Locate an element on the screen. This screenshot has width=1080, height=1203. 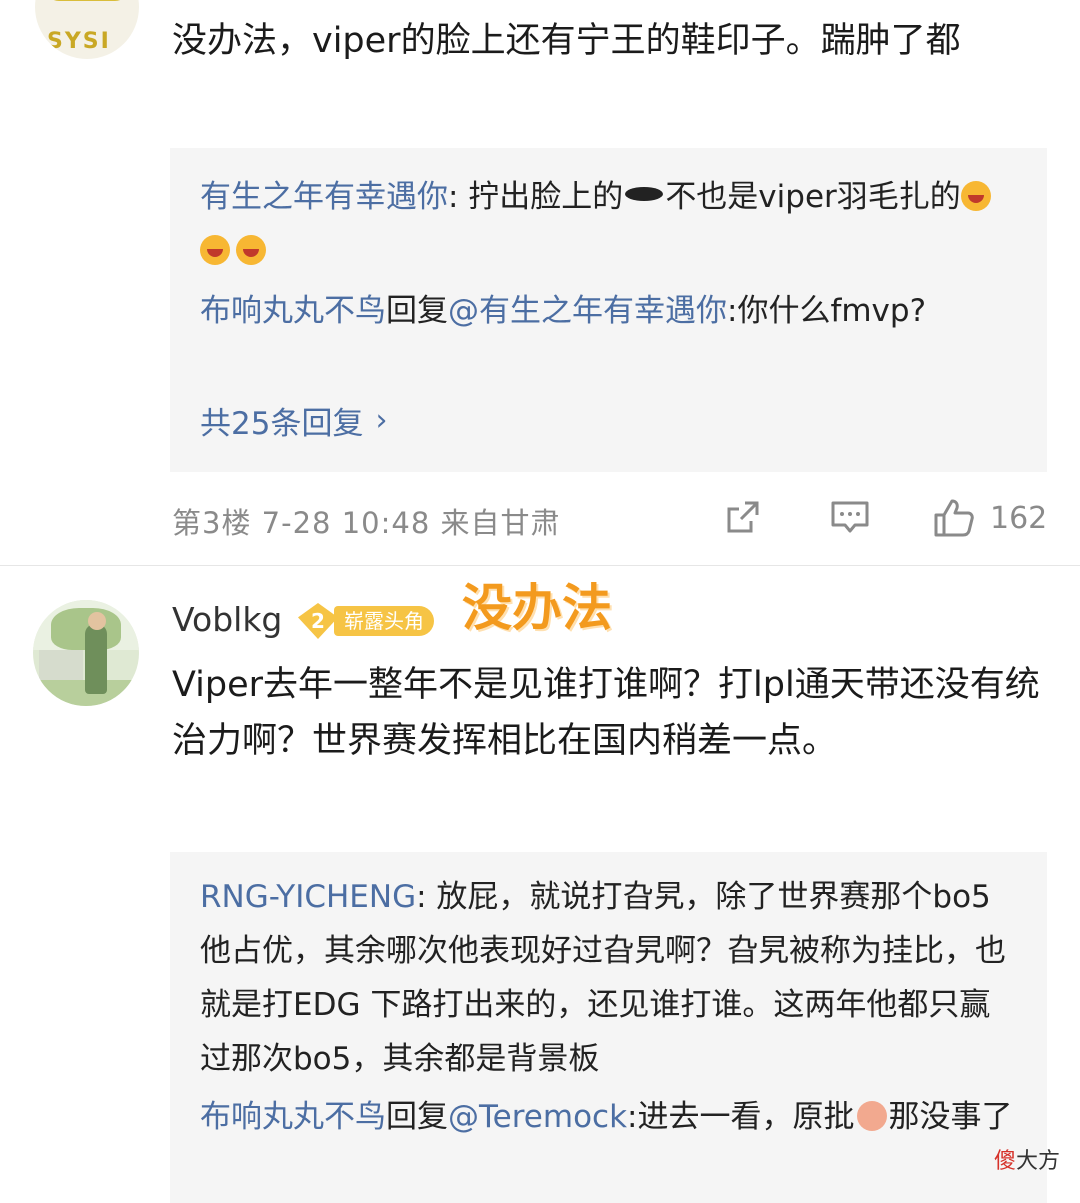
thumbs-up-icon is located at coordinates (954, 518).